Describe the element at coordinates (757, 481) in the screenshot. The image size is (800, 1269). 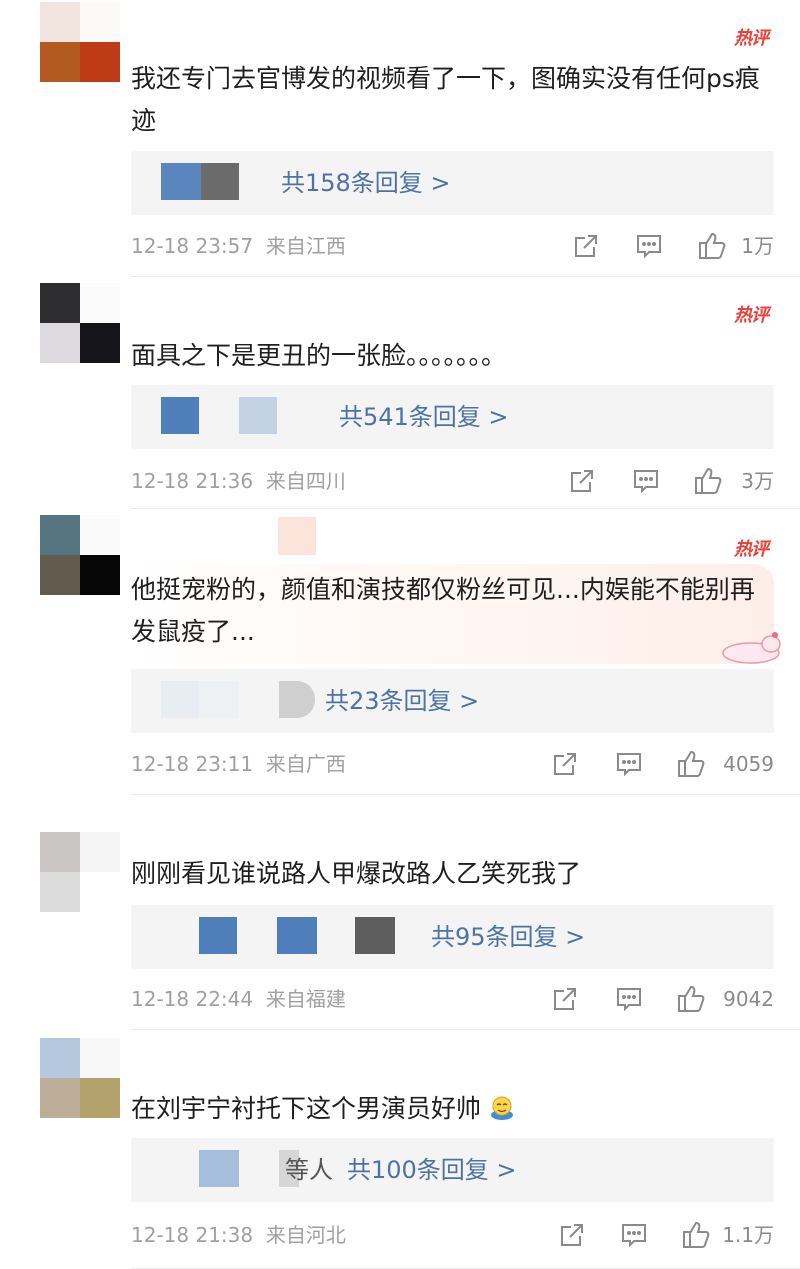
I see `like-count: 3万` at that location.